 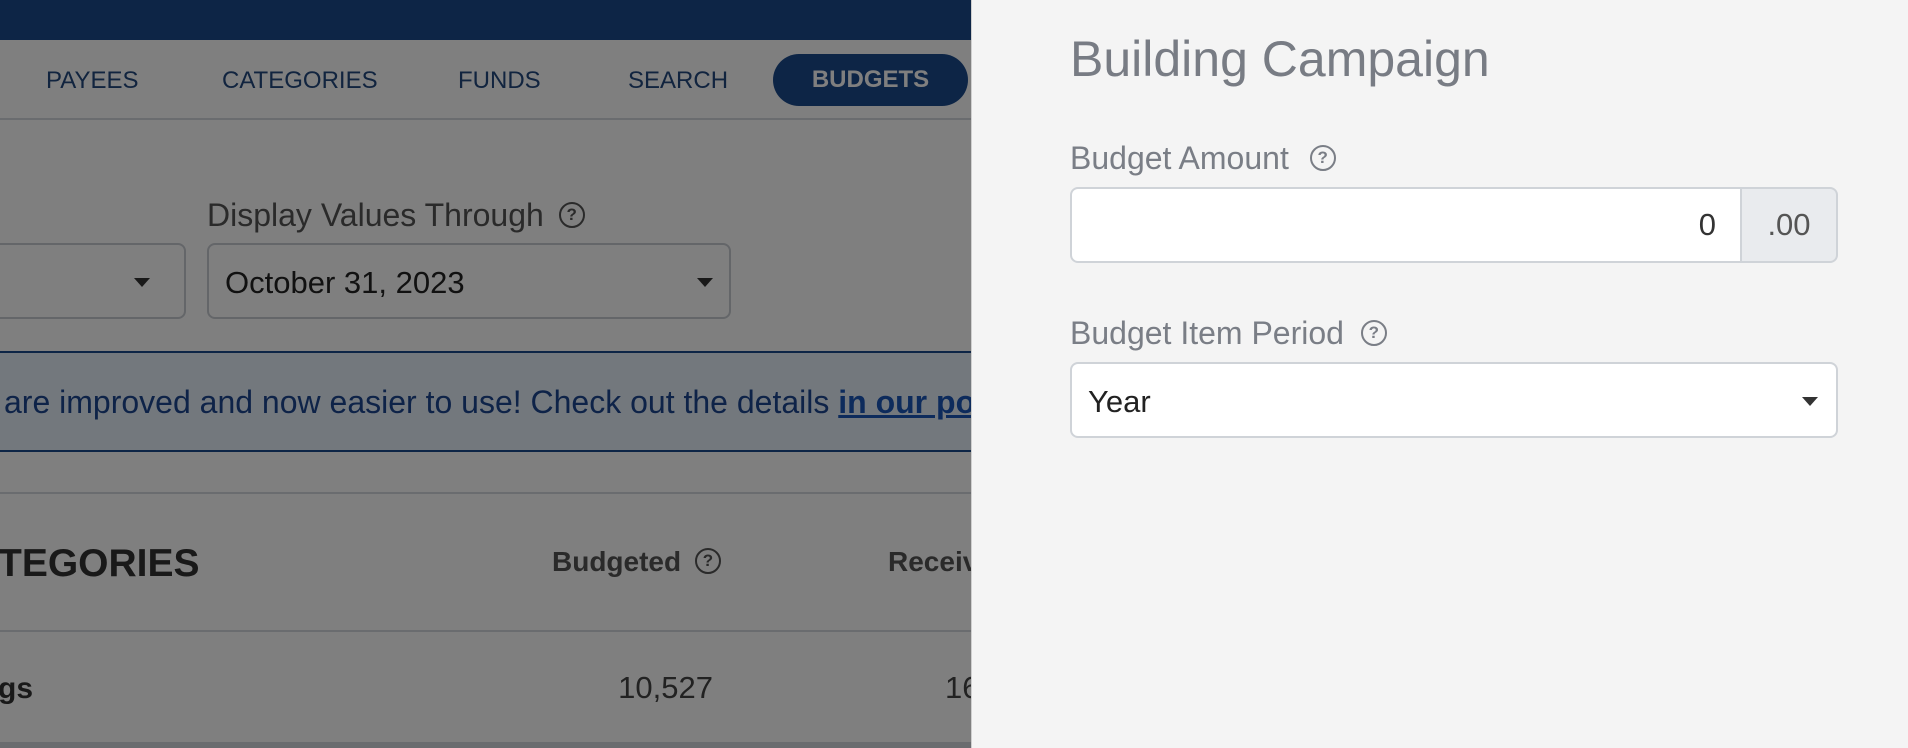 What do you see at coordinates (1790, 225) in the screenshot?
I see `cents-addon: .00` at bounding box center [1790, 225].